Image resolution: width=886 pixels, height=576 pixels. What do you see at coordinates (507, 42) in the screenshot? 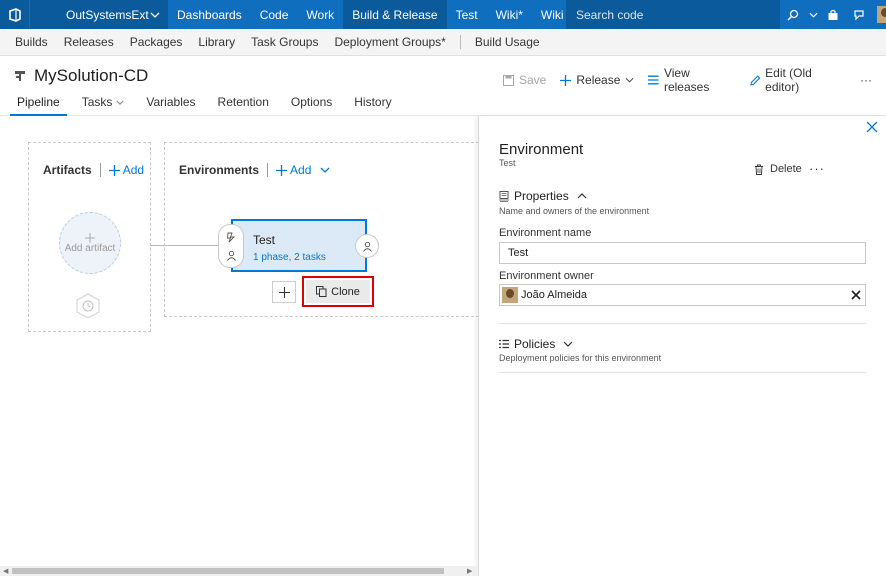
I see `hub-build-usage: Build Usage` at bounding box center [507, 42].